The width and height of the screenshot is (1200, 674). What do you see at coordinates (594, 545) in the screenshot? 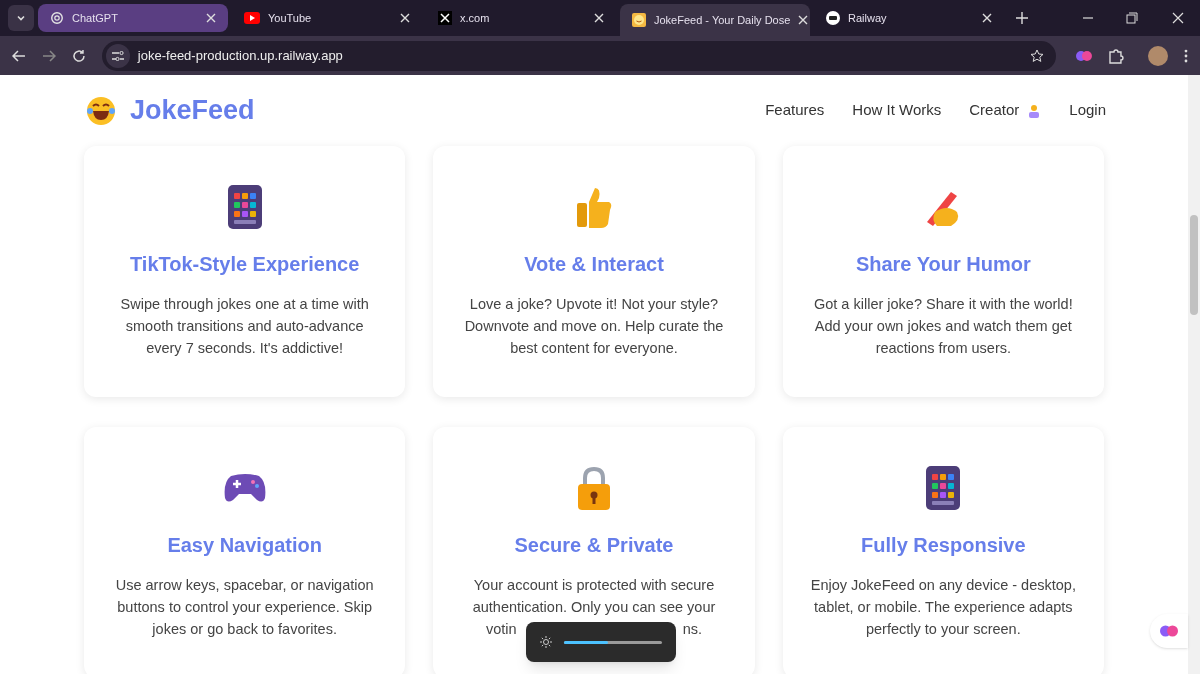
I see `feature-title: Secure & Private` at bounding box center [594, 545].